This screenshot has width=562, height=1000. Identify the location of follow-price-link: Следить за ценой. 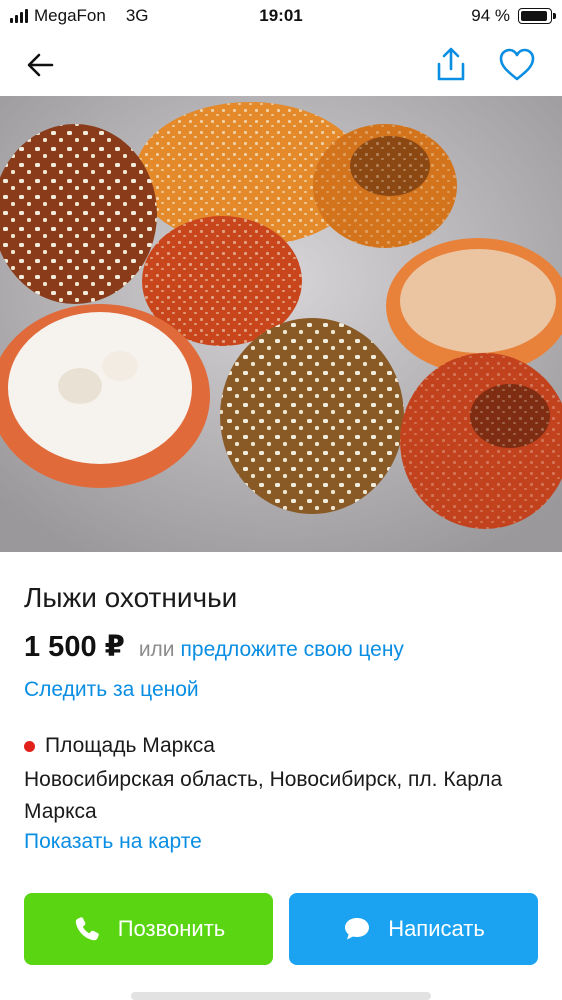
(111, 690).